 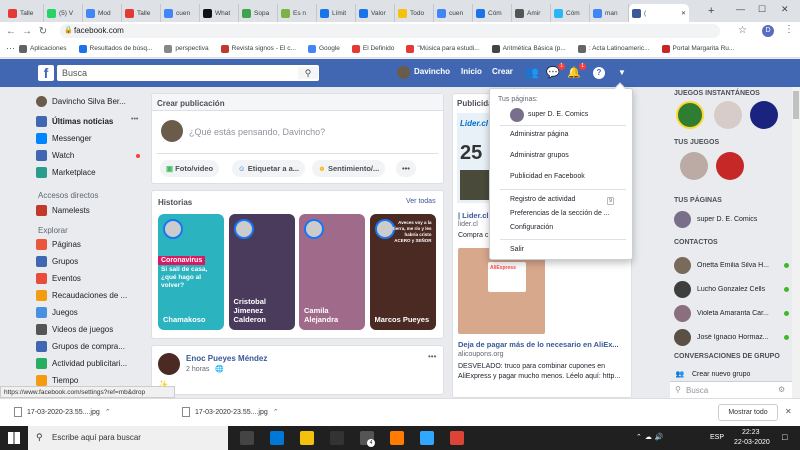 What do you see at coordinates (308, 73) in the screenshot?
I see `search-icon: ⚲` at bounding box center [308, 73].